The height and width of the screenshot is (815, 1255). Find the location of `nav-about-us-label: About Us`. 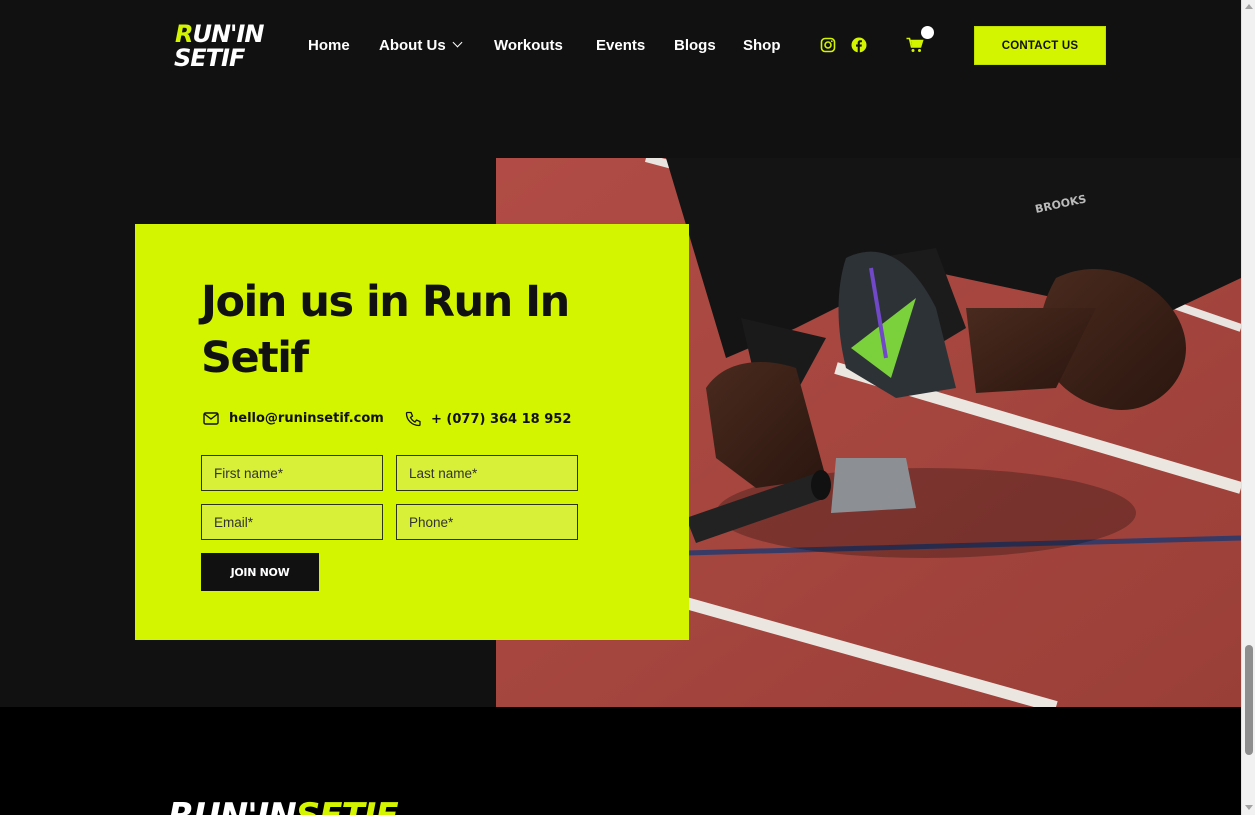

nav-about-us-label: About Us is located at coordinates (412, 45).